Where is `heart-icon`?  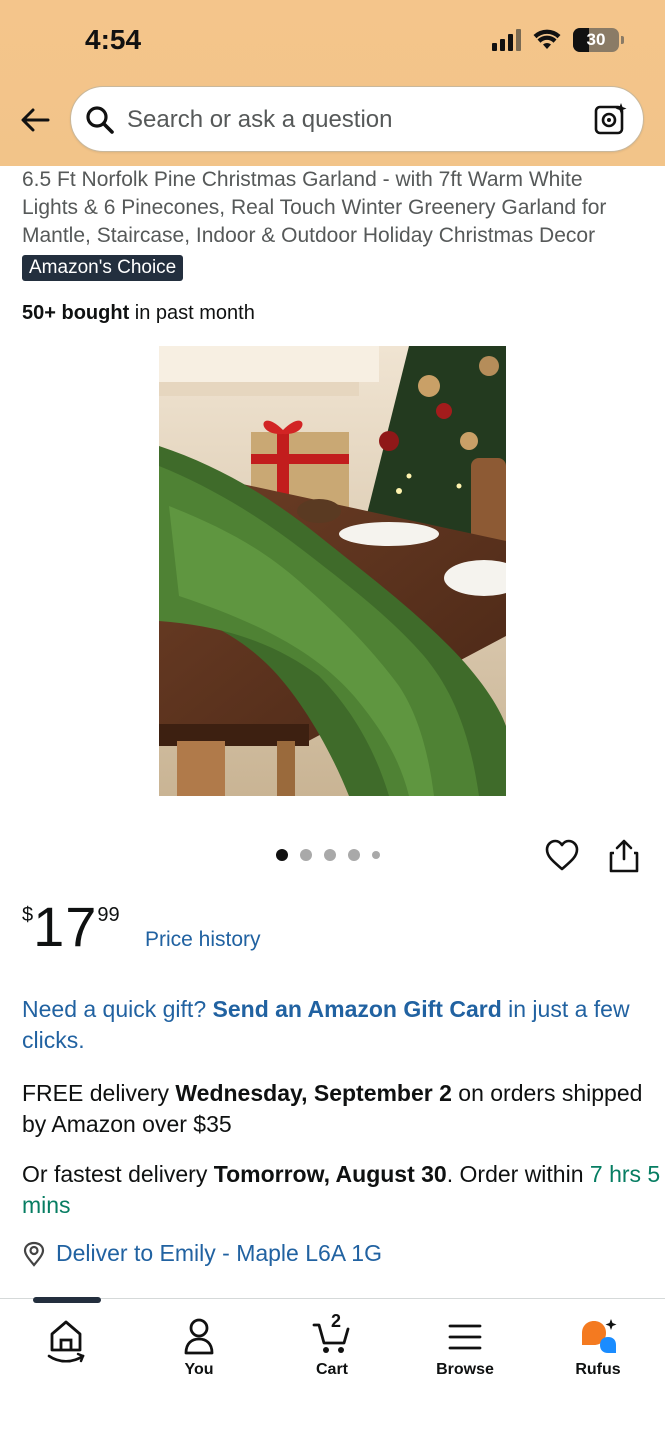 heart-icon is located at coordinates (562, 856).